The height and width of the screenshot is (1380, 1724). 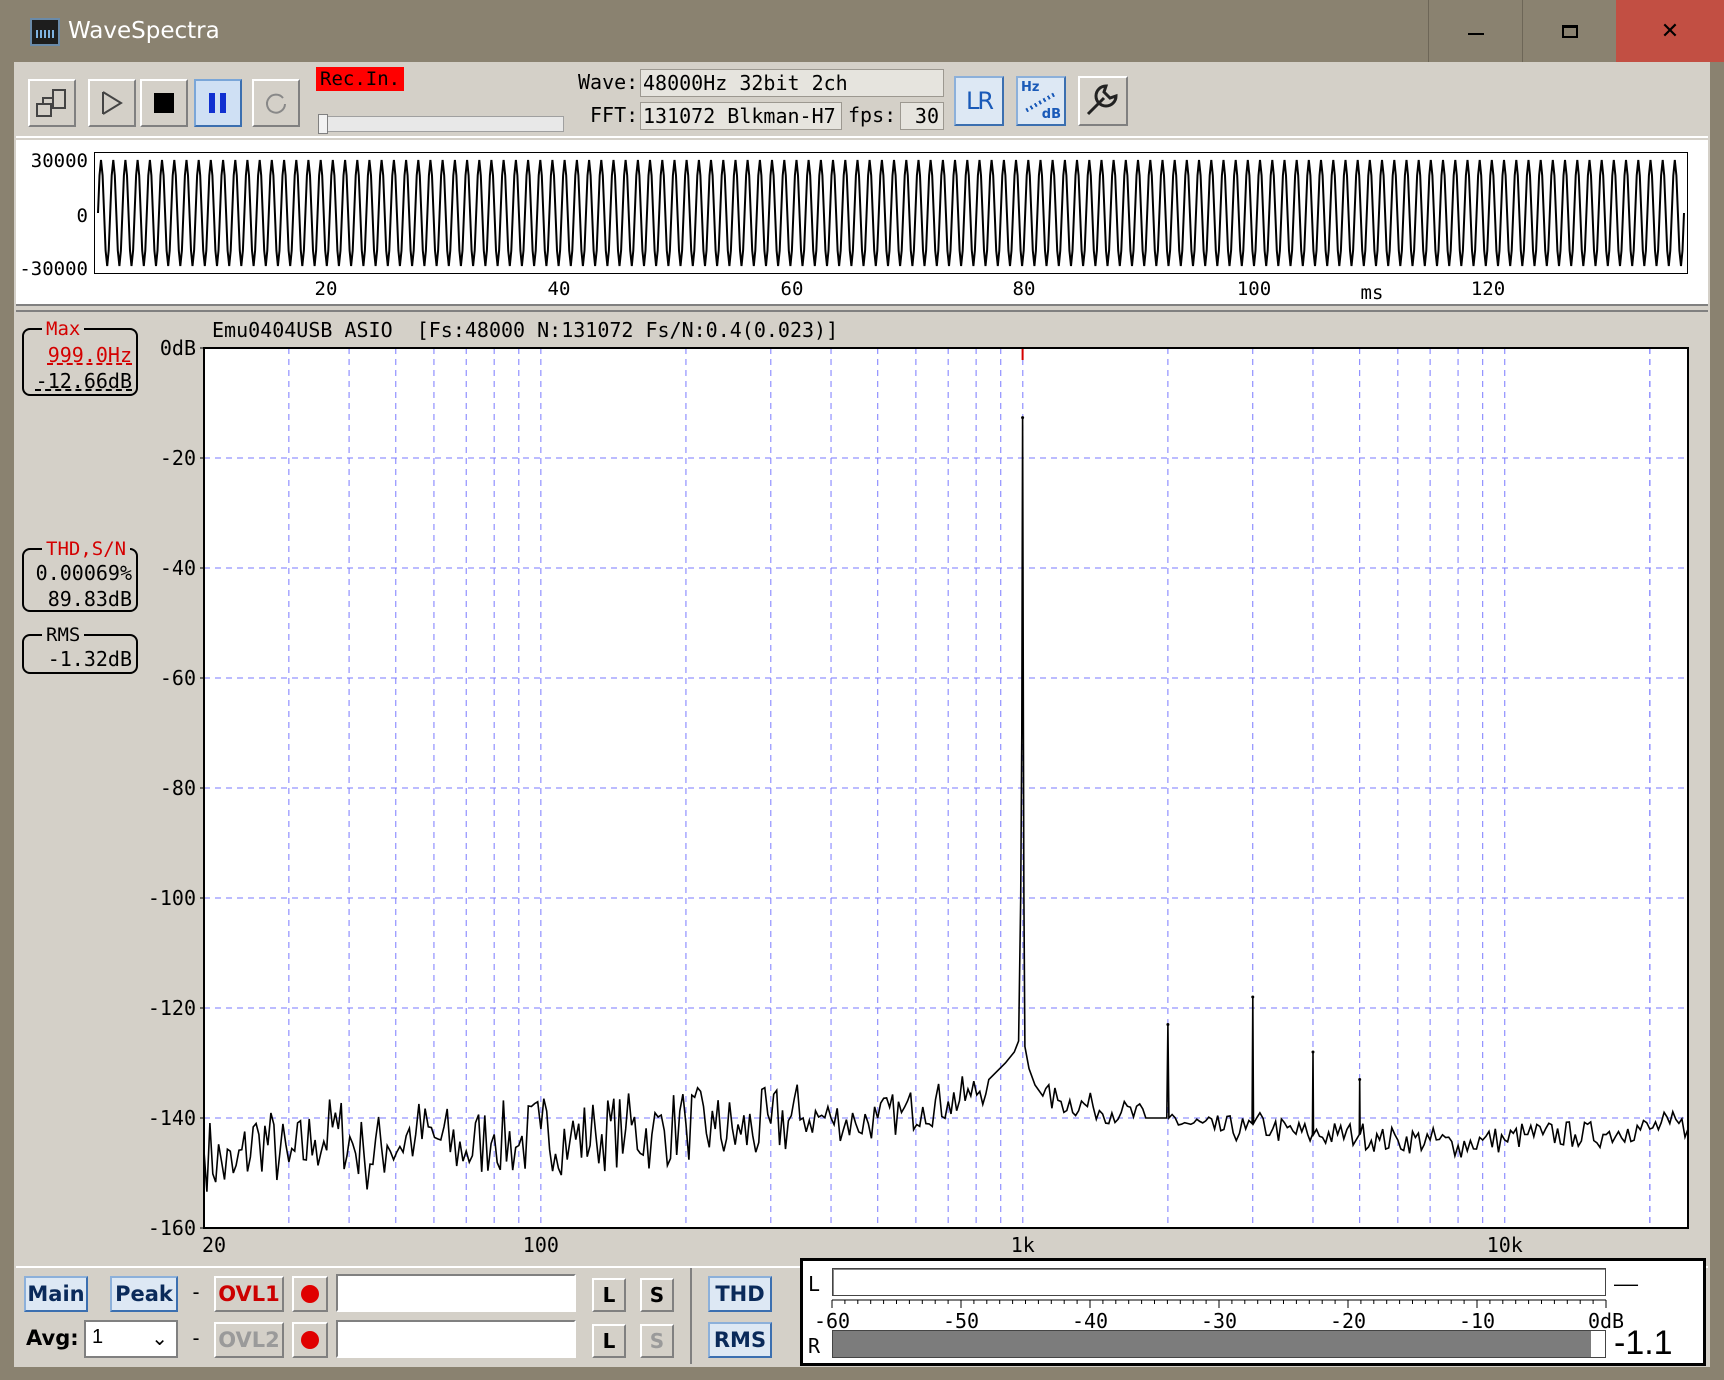 I want to click on close-button: ✕, so click(x=1670, y=31).